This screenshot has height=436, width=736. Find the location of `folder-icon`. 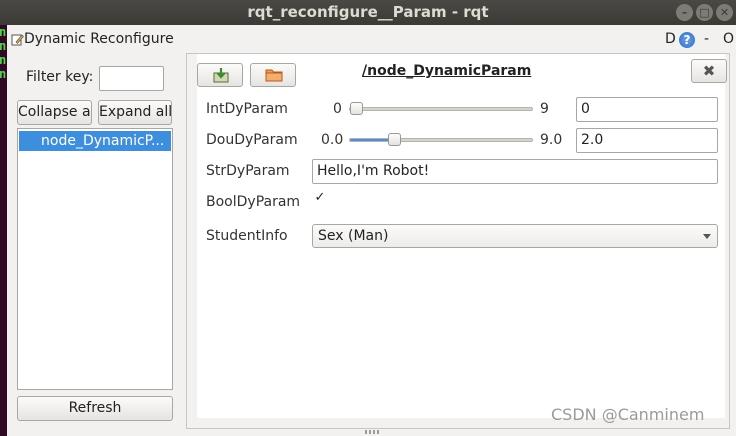

folder-icon is located at coordinates (274, 75).